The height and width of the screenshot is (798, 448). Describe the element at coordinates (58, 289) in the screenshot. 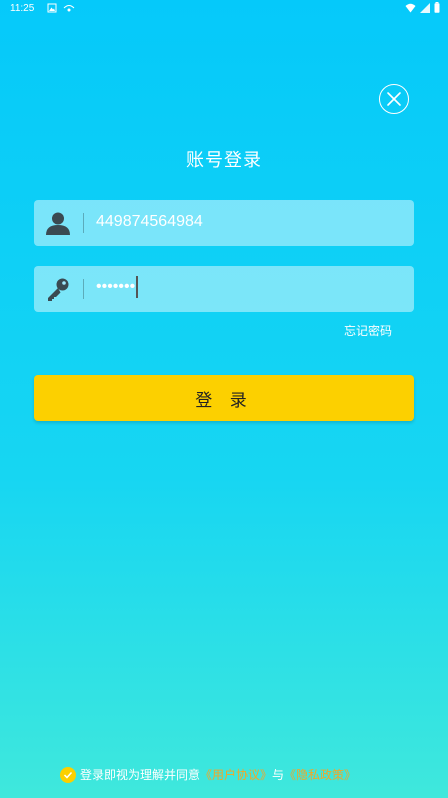

I see `key-icon` at that location.